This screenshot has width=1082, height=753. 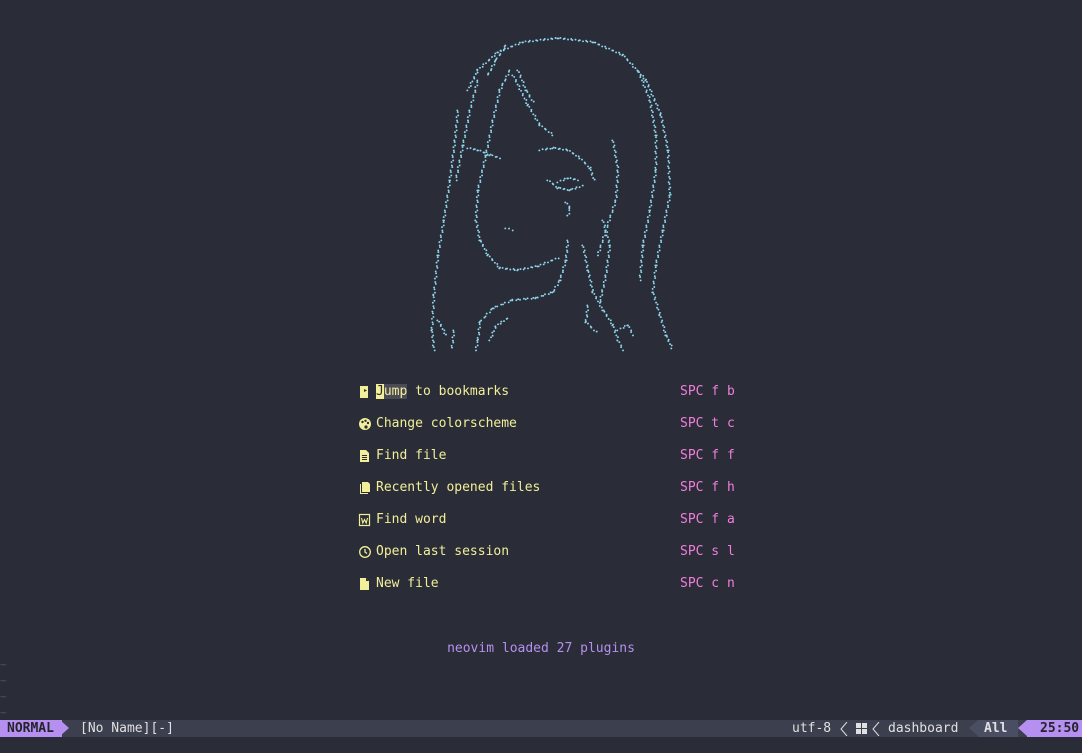 What do you see at coordinates (707, 391) in the screenshot?
I see `shortcut-key: SPC f b` at bounding box center [707, 391].